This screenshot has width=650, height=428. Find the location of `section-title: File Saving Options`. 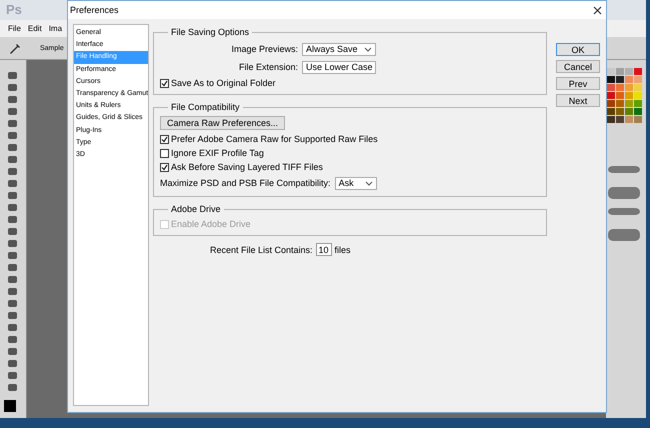

section-title: File Saving Options is located at coordinates (210, 32).